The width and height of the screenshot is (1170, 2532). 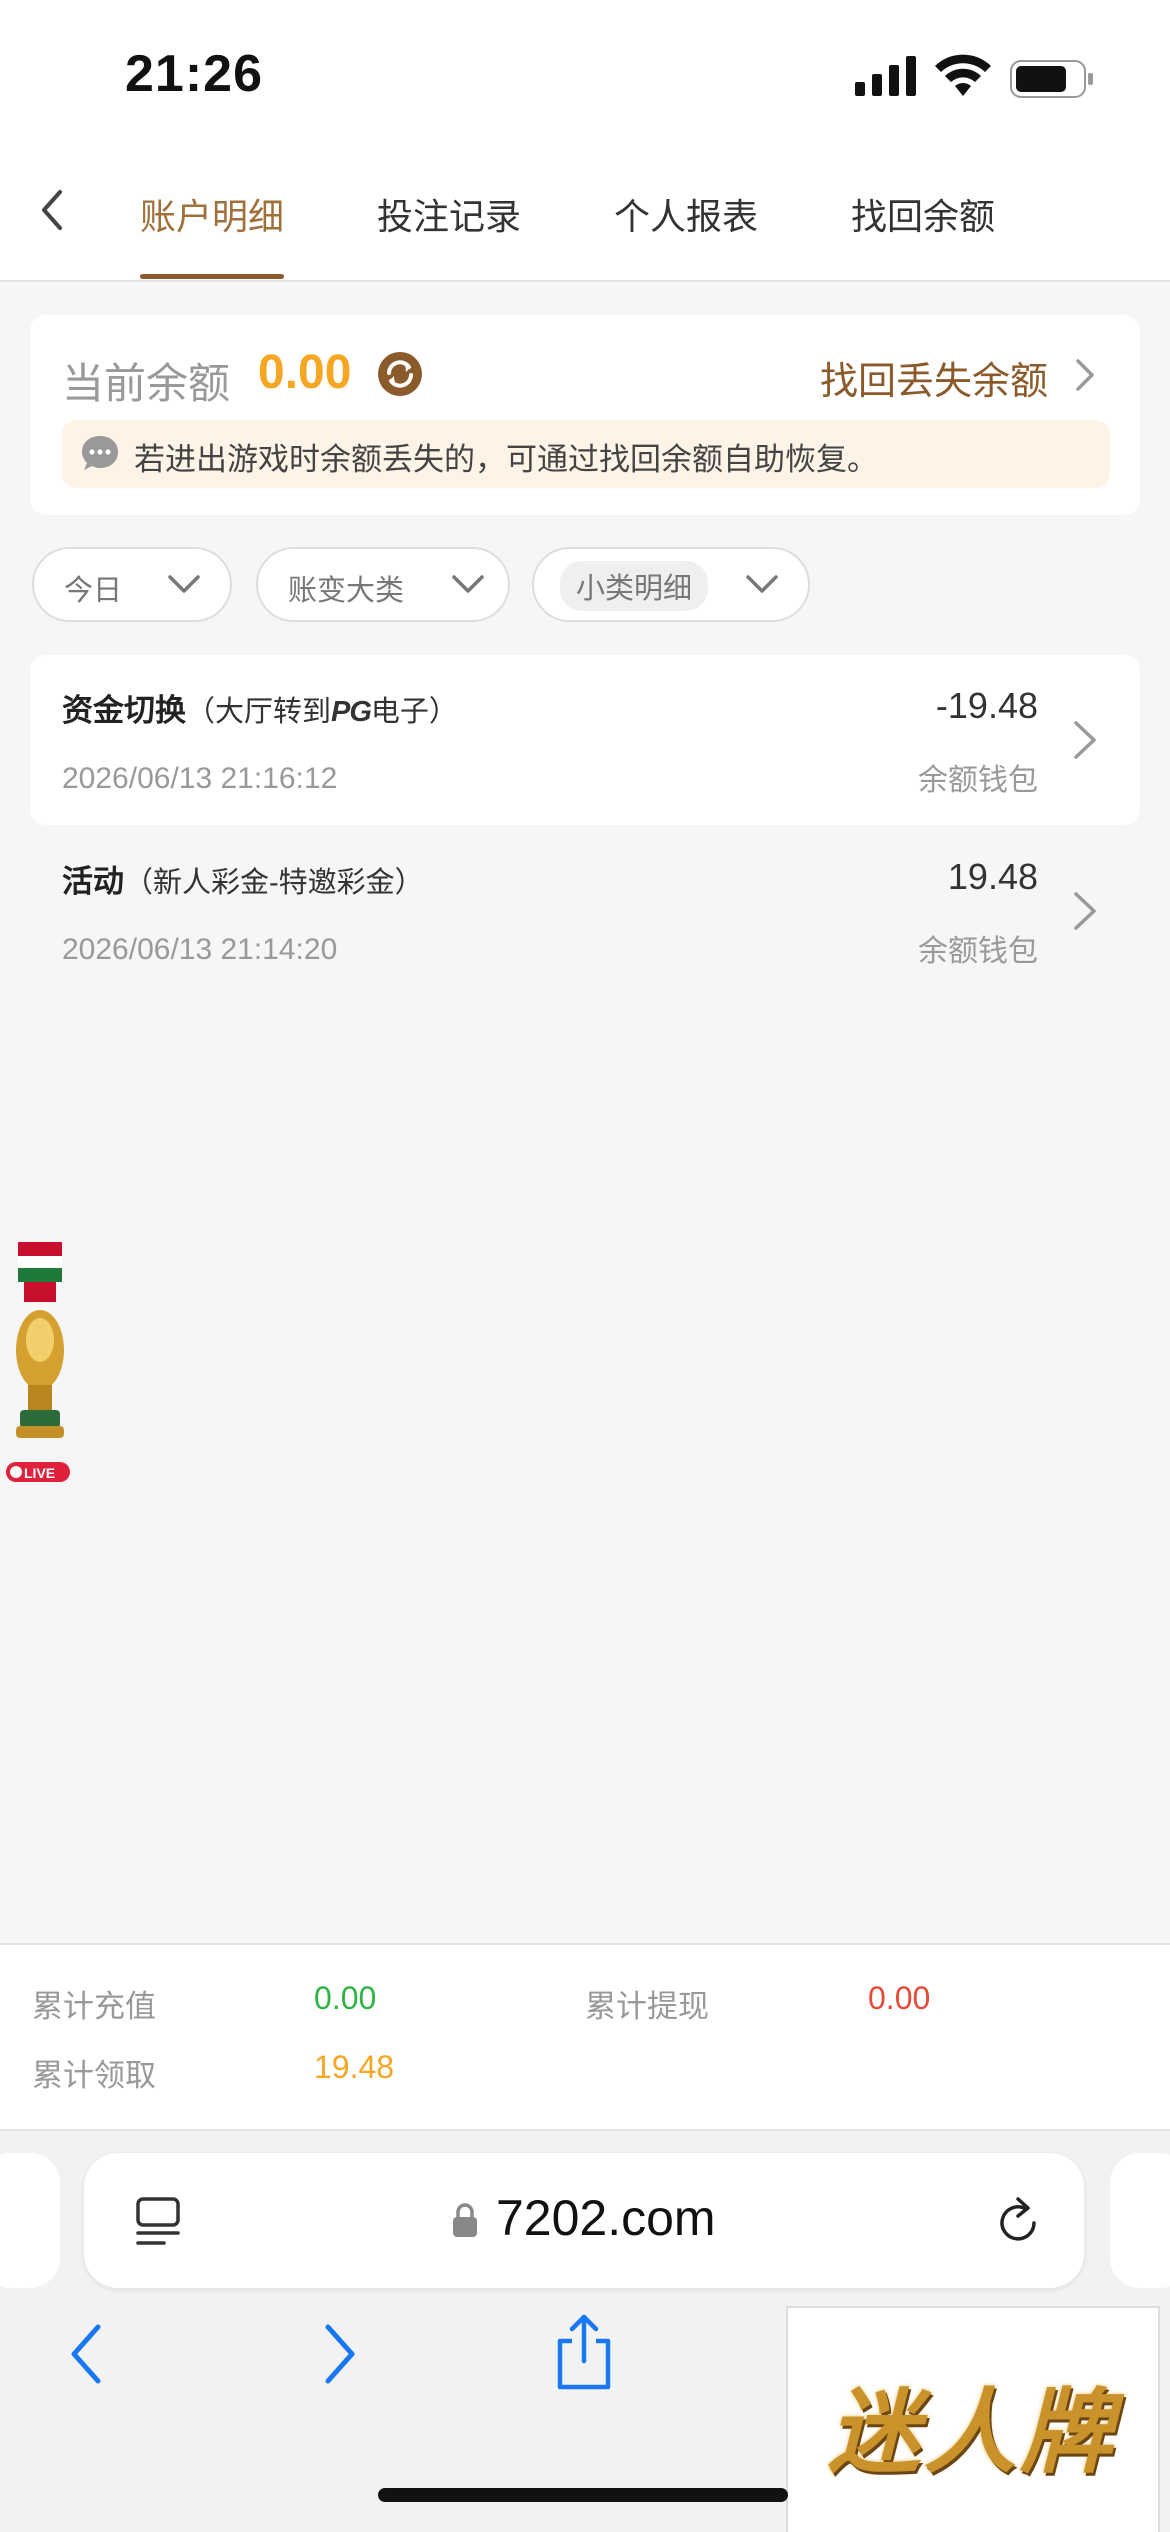 What do you see at coordinates (585, 75) in the screenshot?
I see `status-bar: 21:26` at bounding box center [585, 75].